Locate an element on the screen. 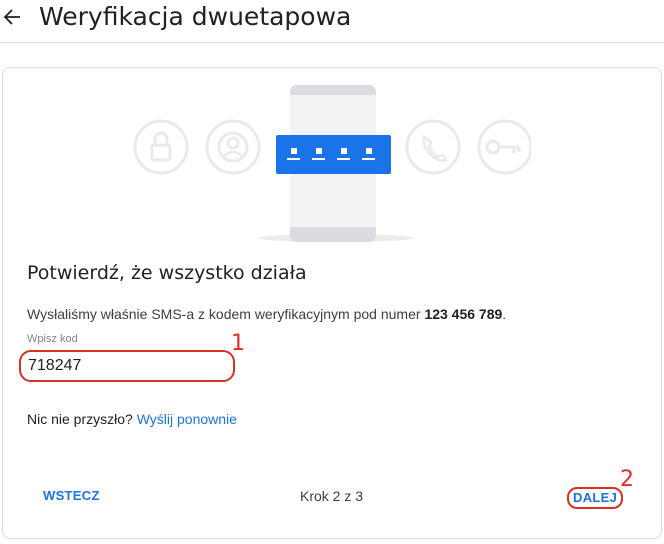  step-indicator: Krok 2 z 3 is located at coordinates (332, 496).